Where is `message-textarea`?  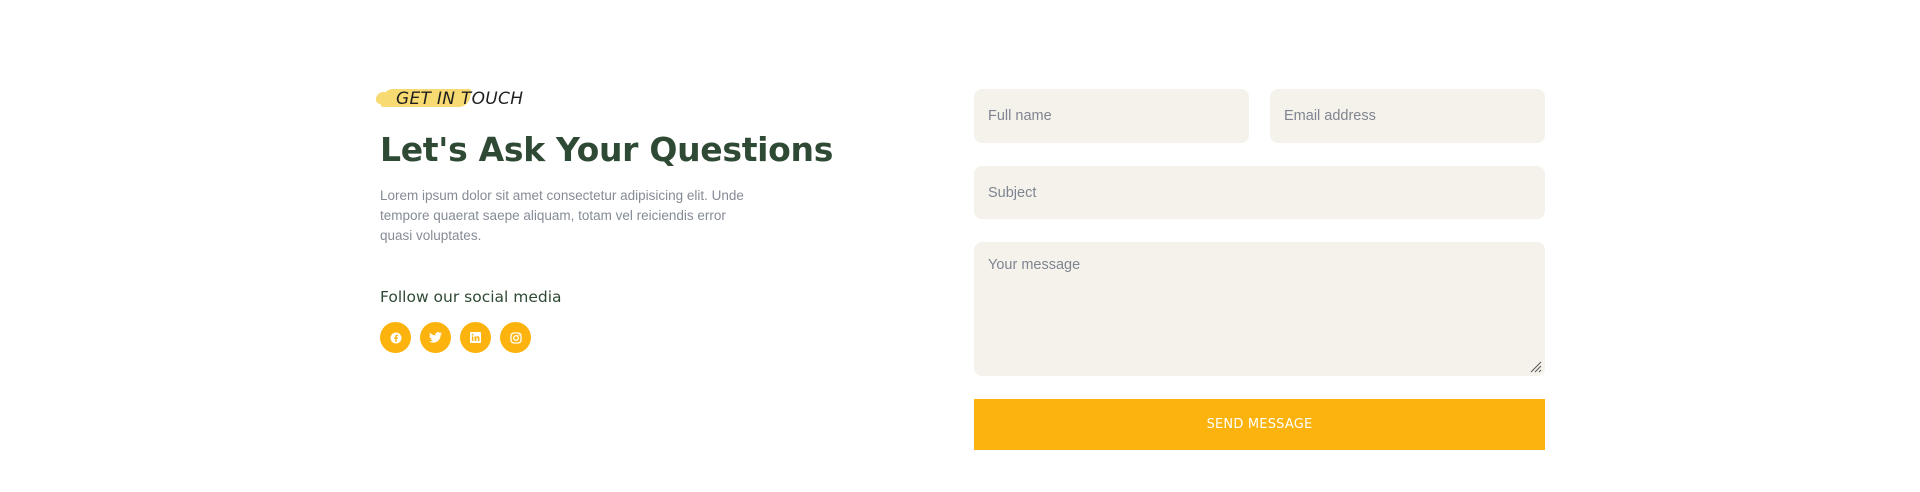 message-textarea is located at coordinates (1259, 309).